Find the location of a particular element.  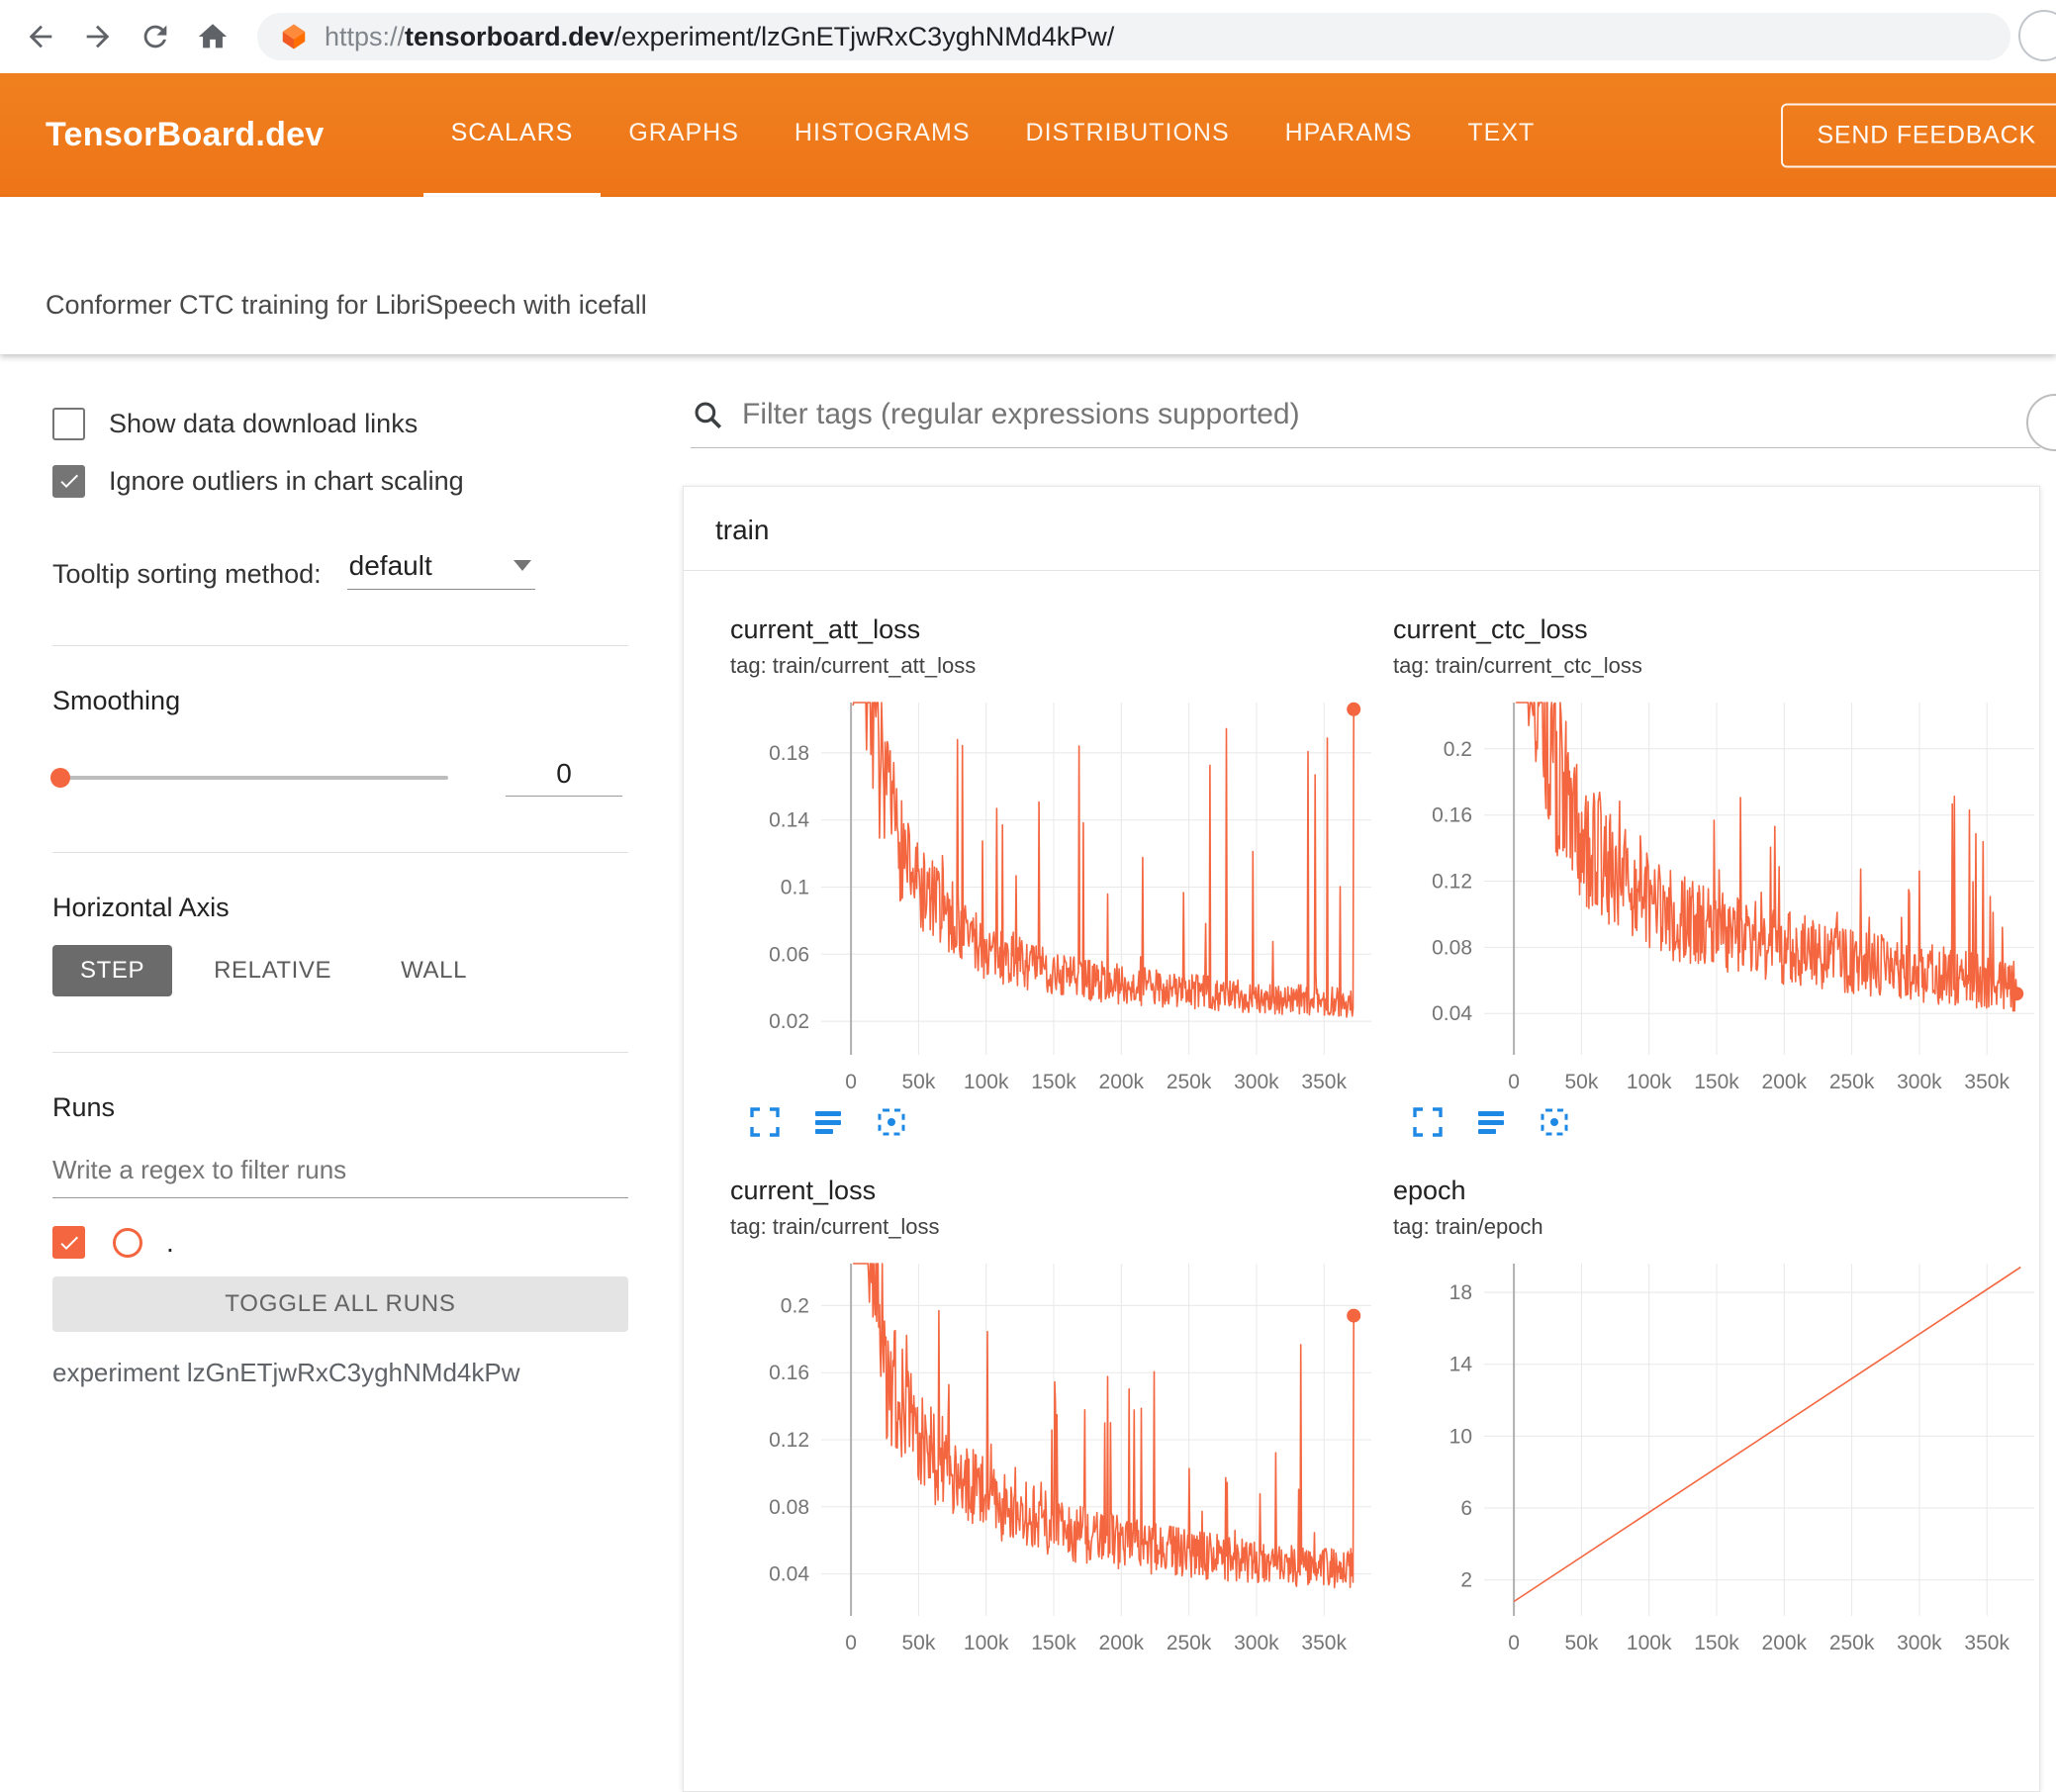

chart-toolbar is located at coordinates (1052, 1123).